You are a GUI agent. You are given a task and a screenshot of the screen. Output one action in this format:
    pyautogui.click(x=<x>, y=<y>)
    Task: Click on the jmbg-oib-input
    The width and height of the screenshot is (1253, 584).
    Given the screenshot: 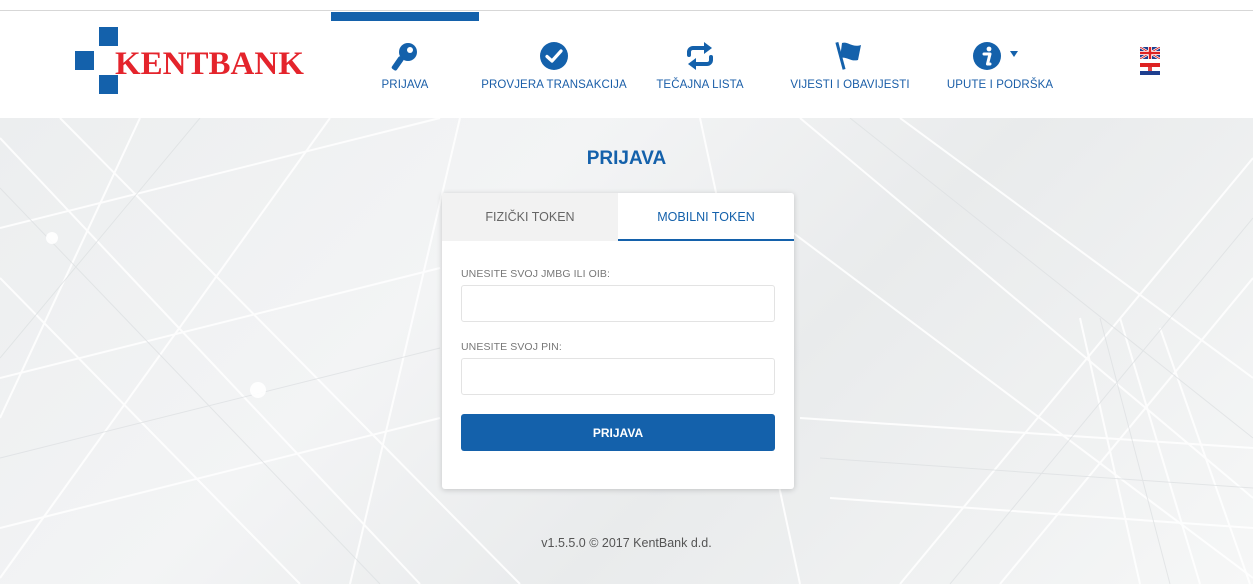 What is the action you would take?
    pyautogui.click(x=618, y=303)
    